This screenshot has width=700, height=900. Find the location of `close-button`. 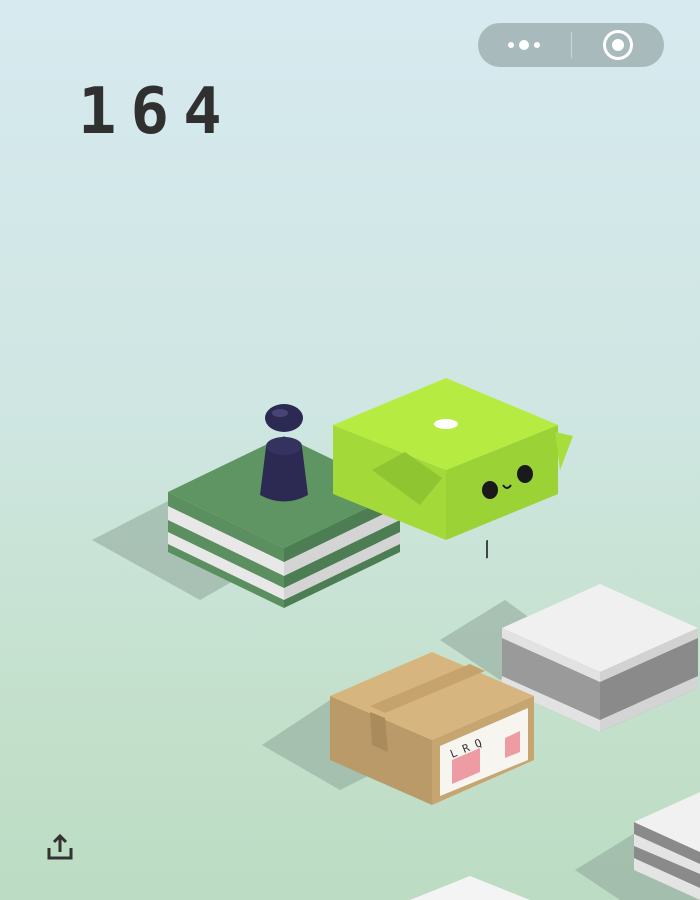

close-button is located at coordinates (618, 45).